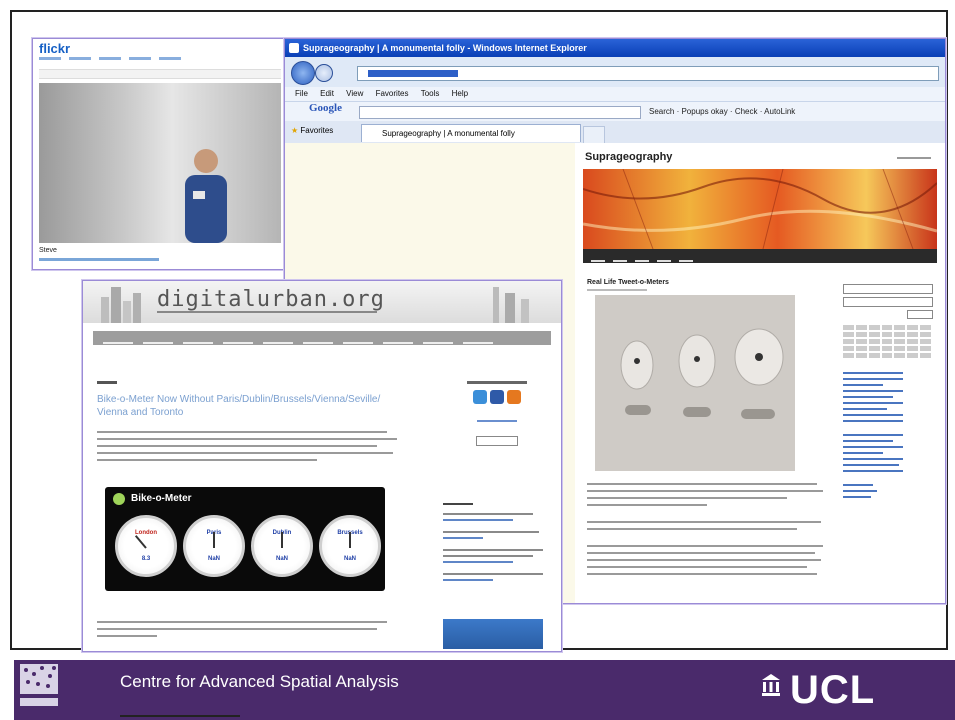 Image resolution: width=955 pixels, height=720 pixels. I want to click on latest-news, so click(498, 544).